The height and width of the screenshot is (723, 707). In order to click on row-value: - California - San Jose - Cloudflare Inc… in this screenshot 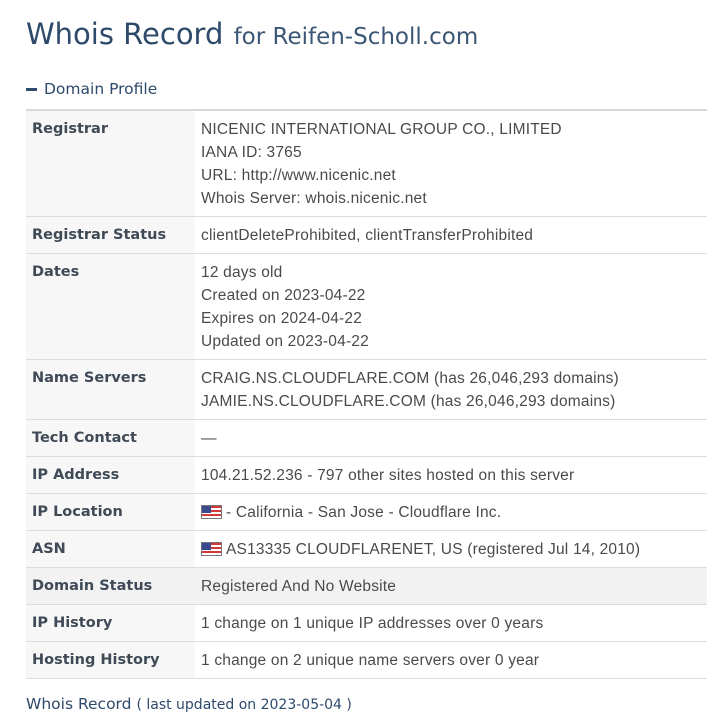, I will do `click(451, 512)`.